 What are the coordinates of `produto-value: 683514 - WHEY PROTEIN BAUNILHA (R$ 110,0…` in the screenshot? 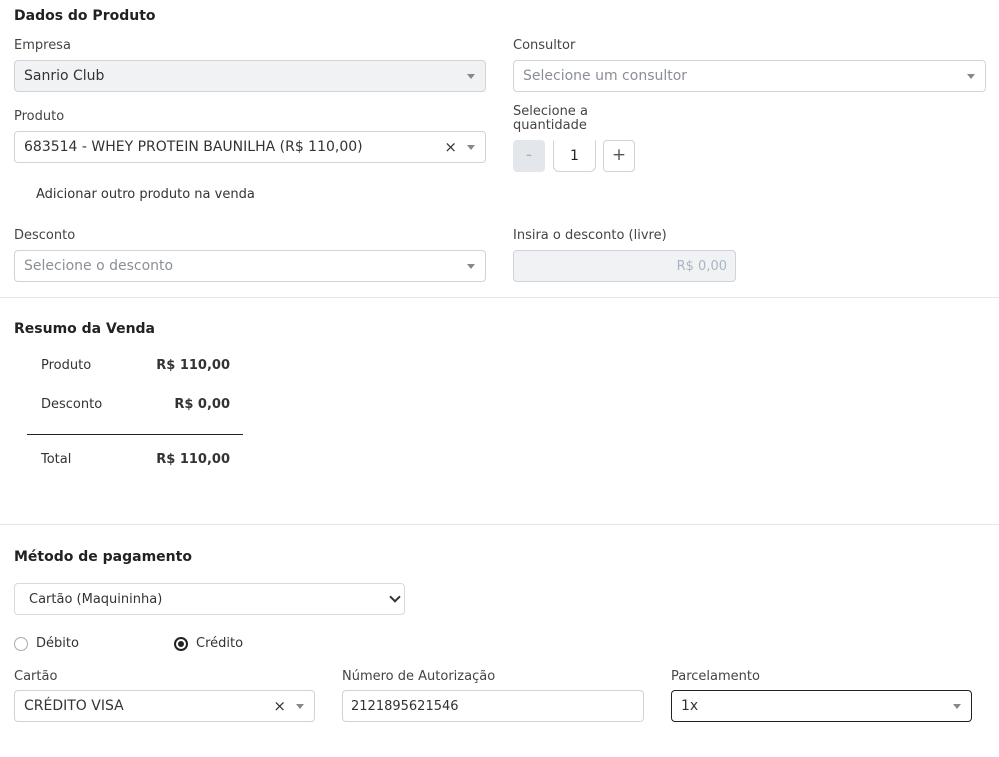 It's located at (193, 147).